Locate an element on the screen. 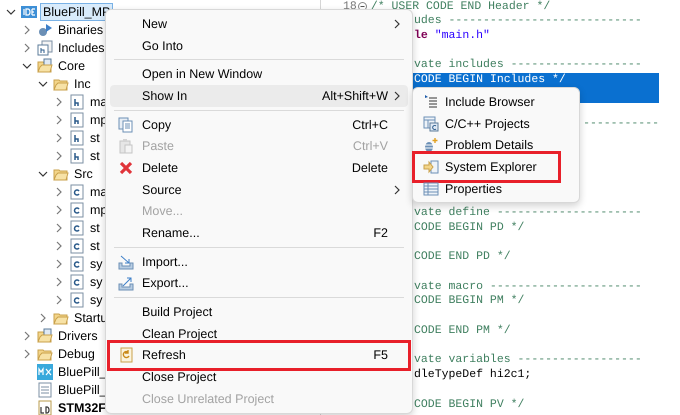  tree-item: Core is located at coordinates (72, 66).